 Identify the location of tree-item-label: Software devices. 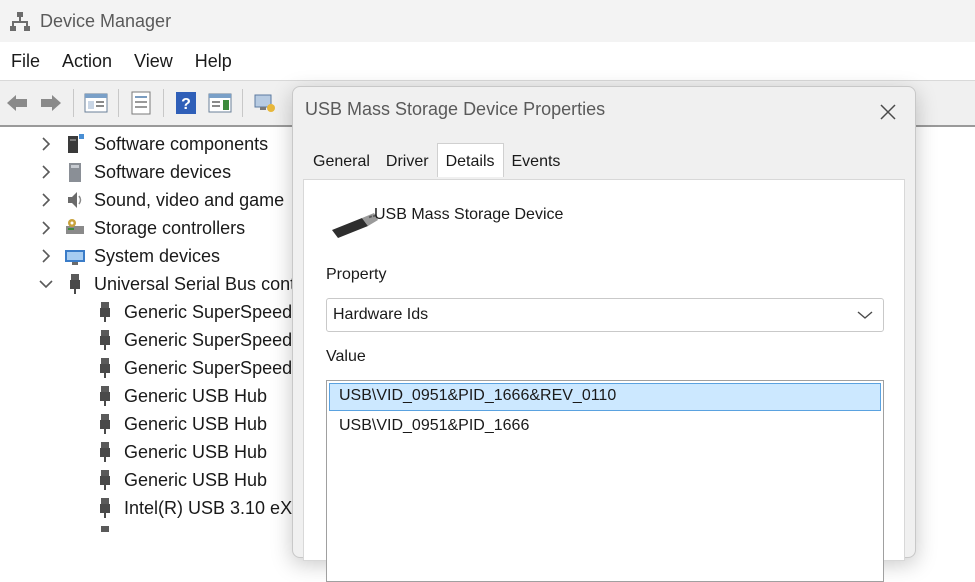
(163, 171).